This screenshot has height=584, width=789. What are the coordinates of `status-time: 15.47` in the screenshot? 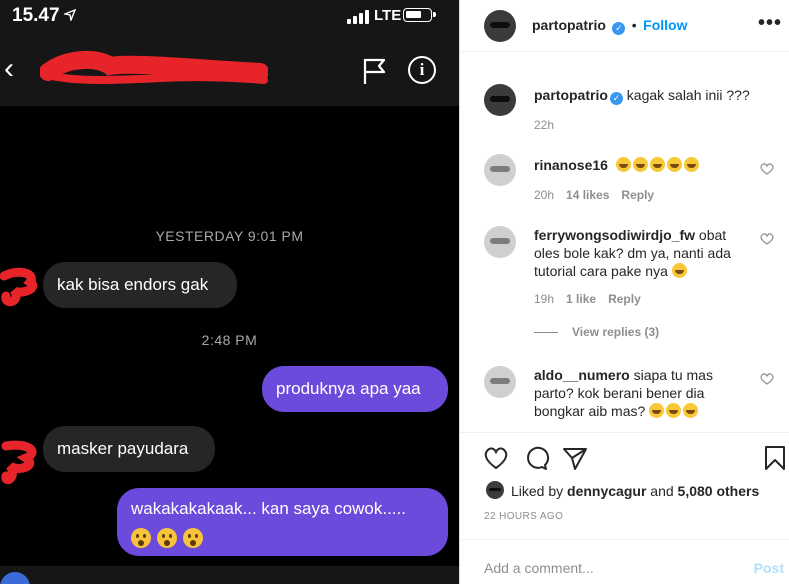 It's located at (36, 15).